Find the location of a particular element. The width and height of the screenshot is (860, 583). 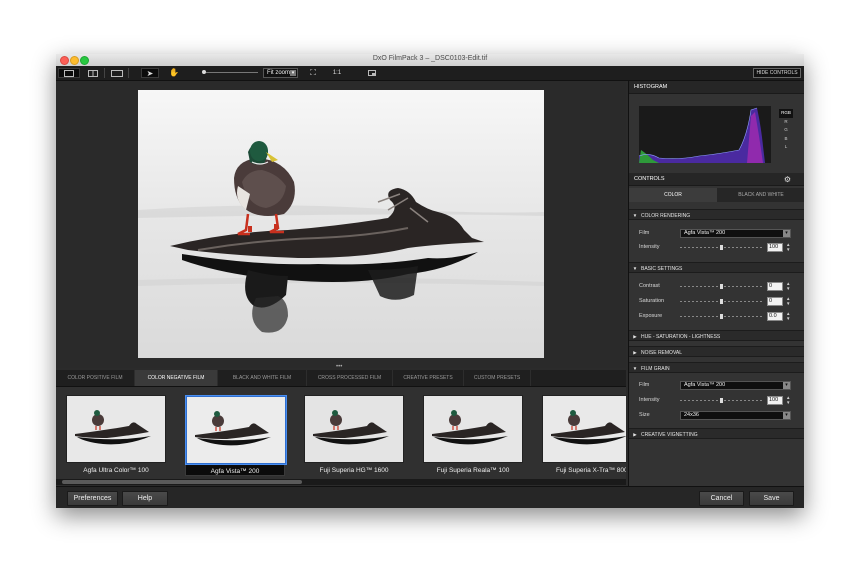

compare-button is located at coordinates (372, 73).